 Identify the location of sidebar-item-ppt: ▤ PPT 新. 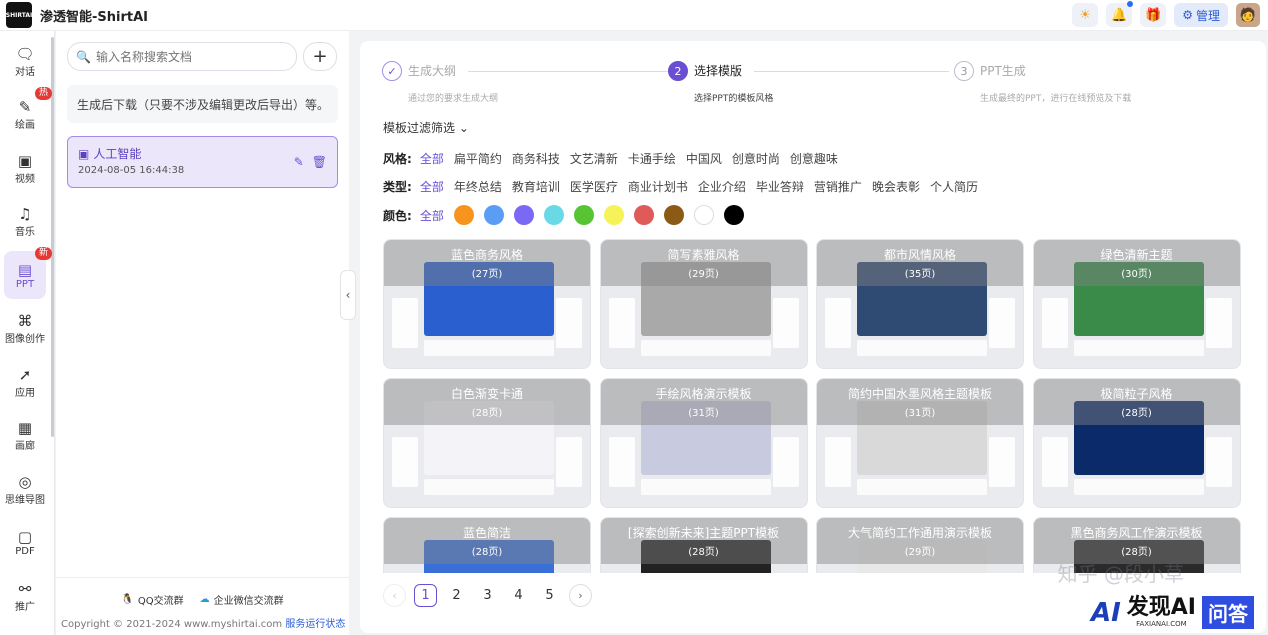
(28, 273).